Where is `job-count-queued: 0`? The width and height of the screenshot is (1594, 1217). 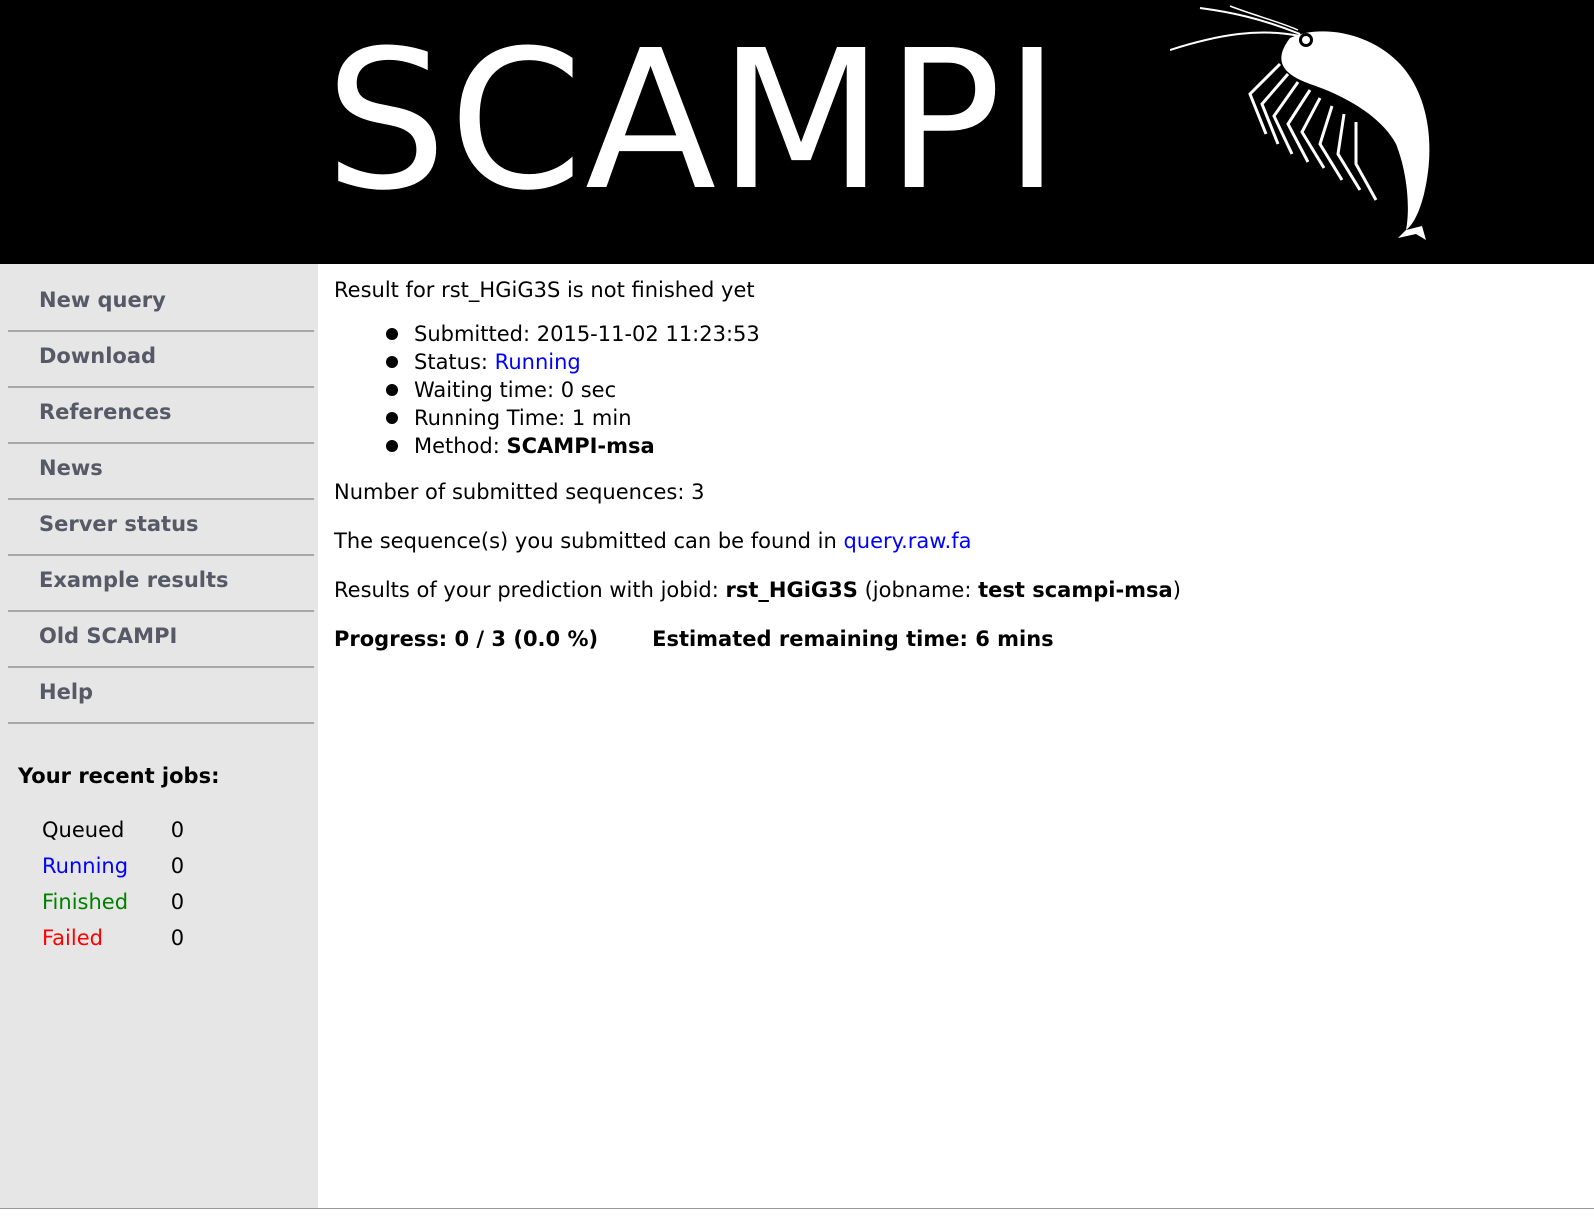 job-count-queued: 0 is located at coordinates (177, 830).